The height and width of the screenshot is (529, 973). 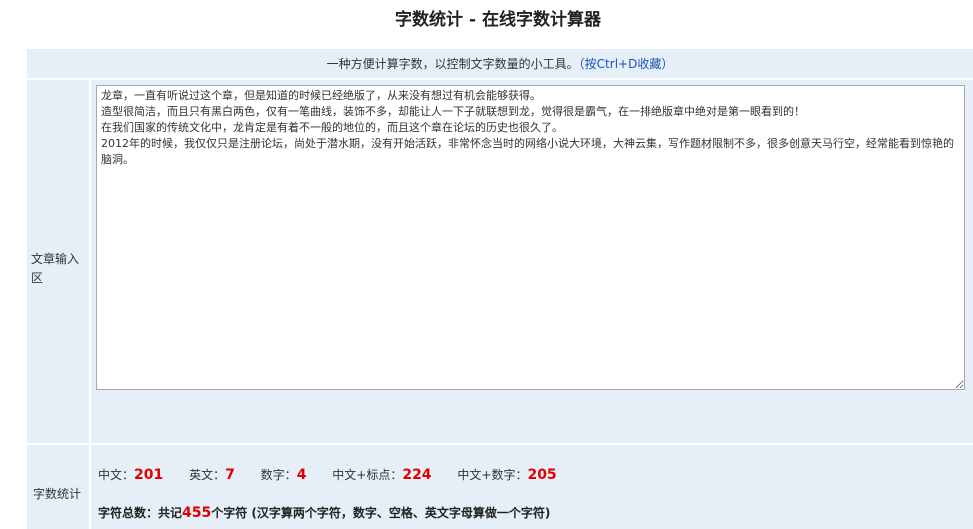 What do you see at coordinates (417, 475) in the screenshot?
I see `chinese-punct-count-value: 224` at bounding box center [417, 475].